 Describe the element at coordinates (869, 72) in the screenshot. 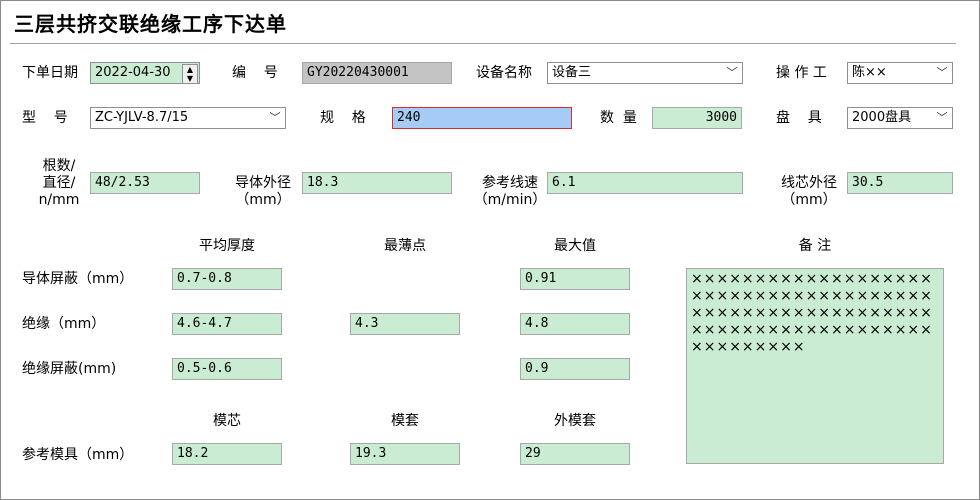

I see `operator-value: 陈××` at that location.